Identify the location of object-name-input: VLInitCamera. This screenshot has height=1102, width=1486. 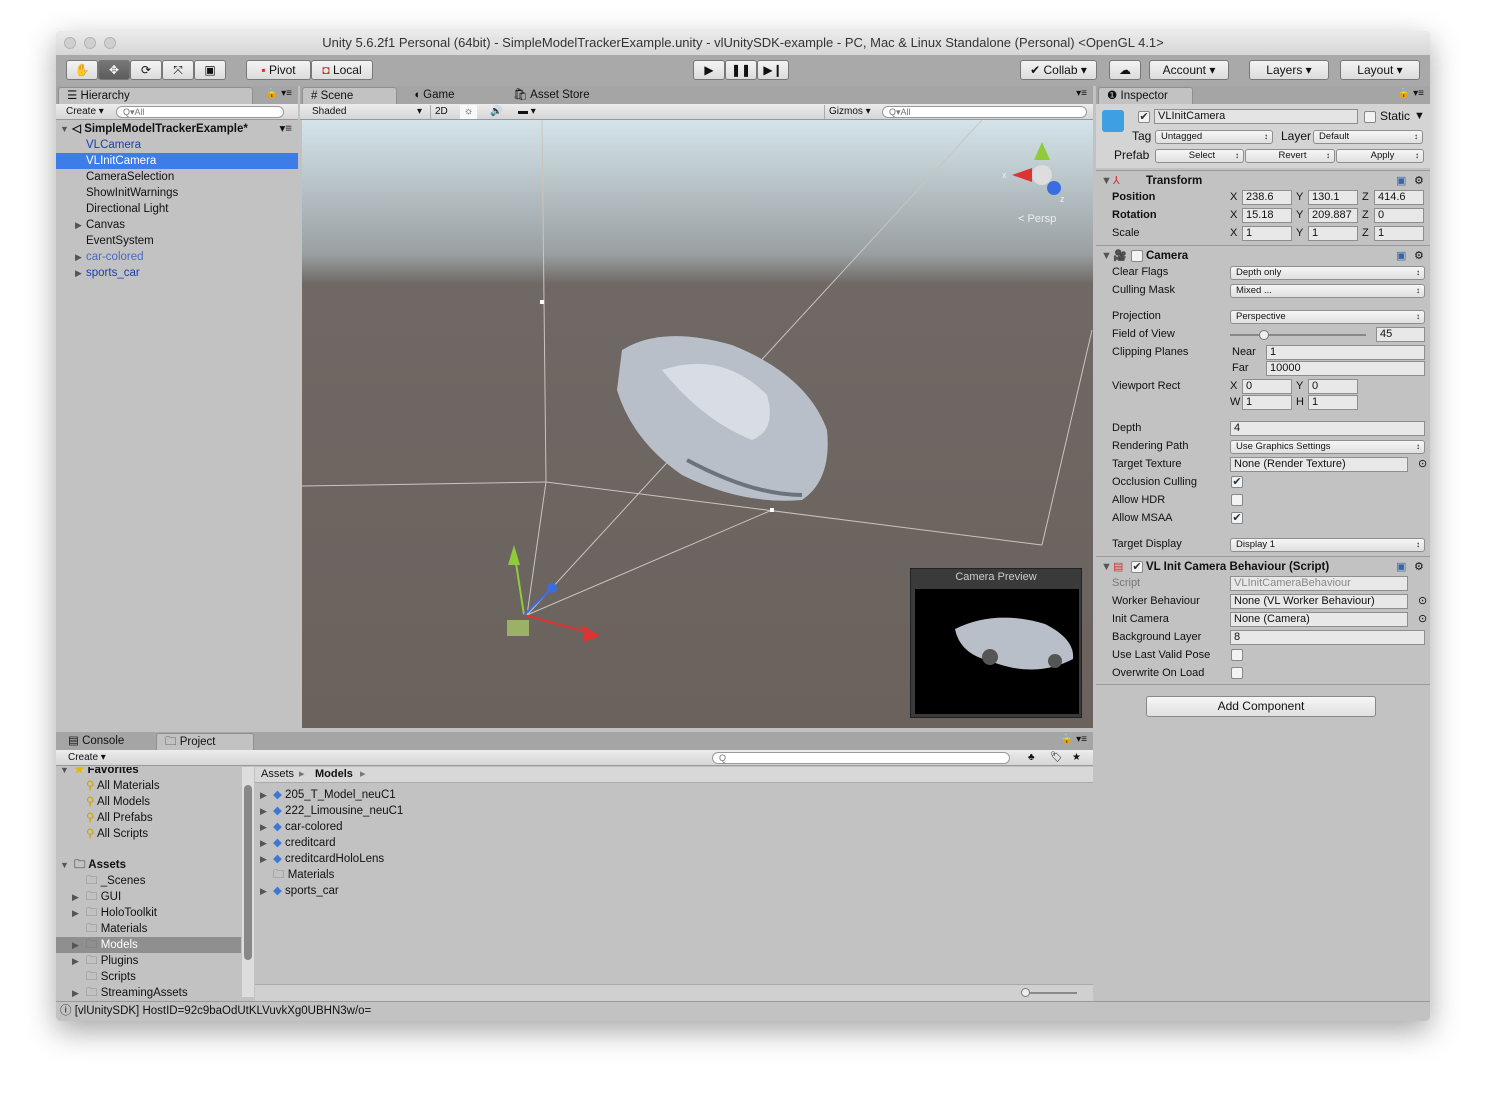
(1256, 116).